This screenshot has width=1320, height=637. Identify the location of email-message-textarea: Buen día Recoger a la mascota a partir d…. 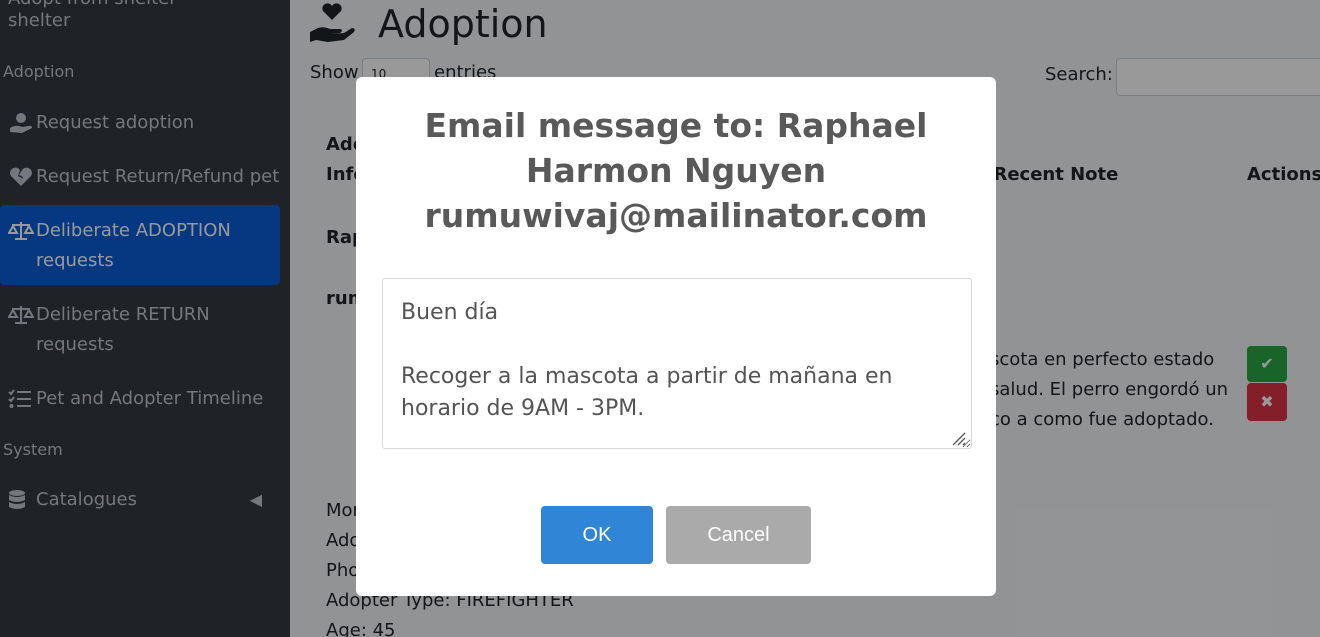
(677, 363).